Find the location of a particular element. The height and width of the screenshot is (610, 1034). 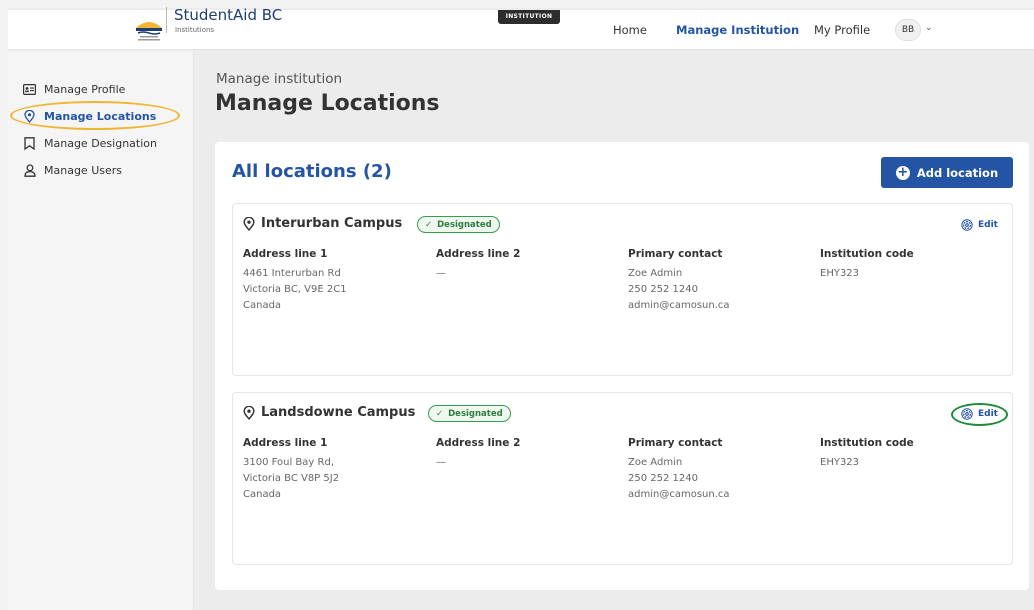

nav-home-link: Home is located at coordinates (630, 30).